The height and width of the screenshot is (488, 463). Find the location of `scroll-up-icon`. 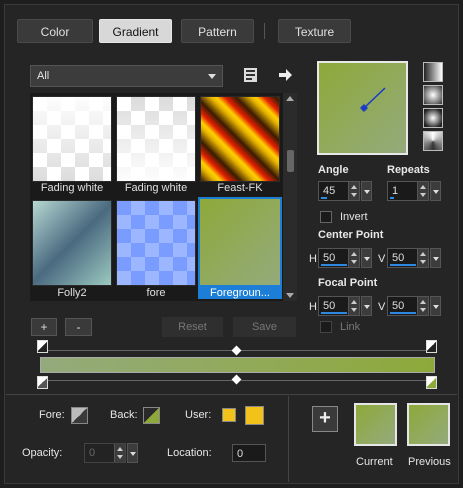

scroll-up-icon is located at coordinates (290, 98).